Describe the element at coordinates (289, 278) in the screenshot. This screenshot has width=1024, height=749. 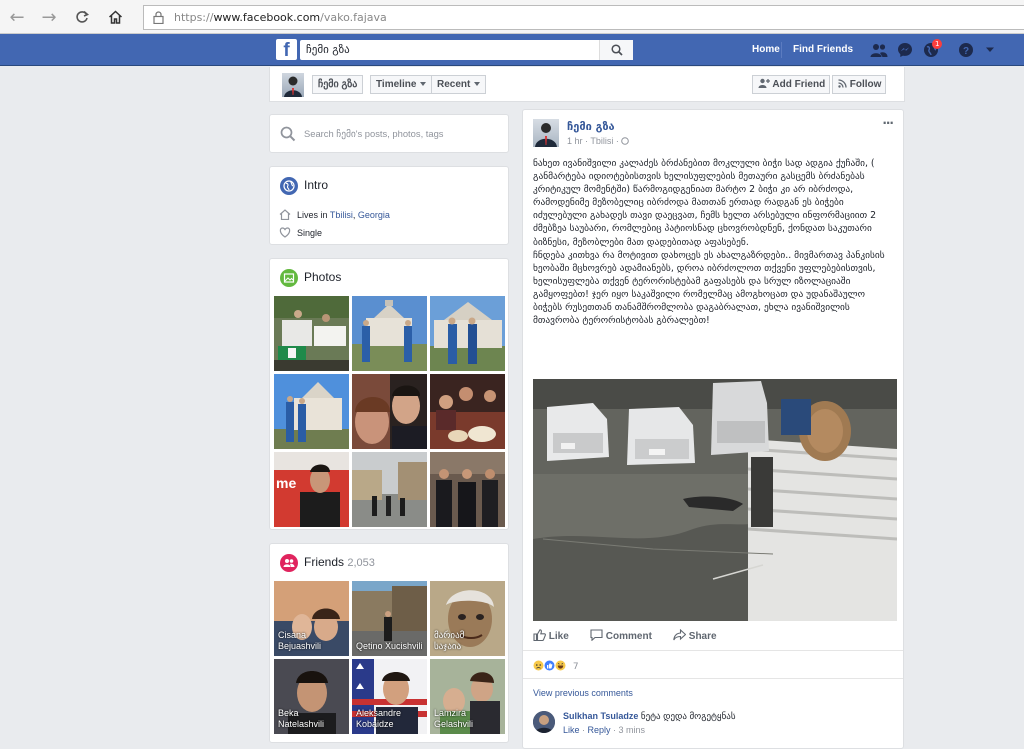
I see `photo-icon` at that location.